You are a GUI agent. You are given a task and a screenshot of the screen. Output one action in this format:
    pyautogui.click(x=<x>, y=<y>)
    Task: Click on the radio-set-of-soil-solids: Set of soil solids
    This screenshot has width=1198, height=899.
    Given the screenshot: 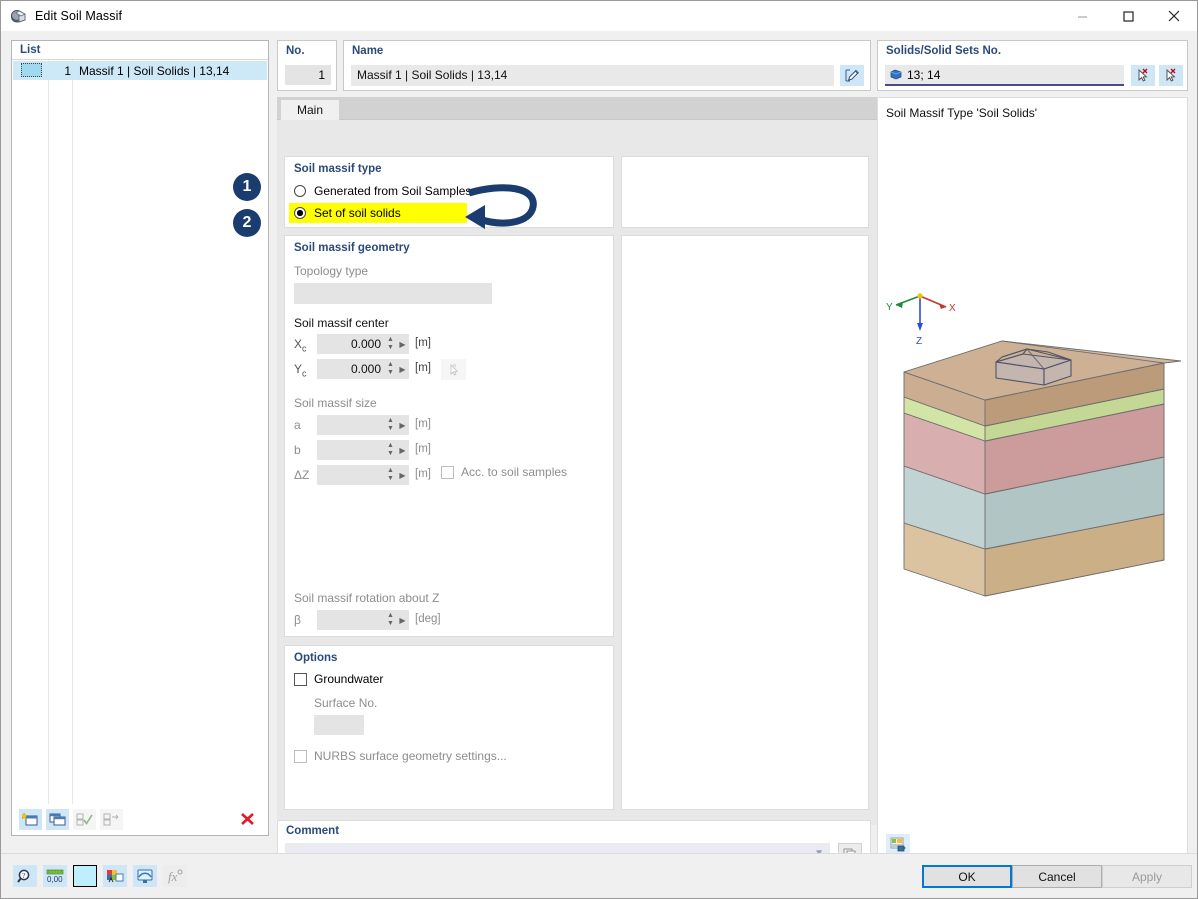 What is the action you would take?
    pyautogui.click(x=378, y=213)
    